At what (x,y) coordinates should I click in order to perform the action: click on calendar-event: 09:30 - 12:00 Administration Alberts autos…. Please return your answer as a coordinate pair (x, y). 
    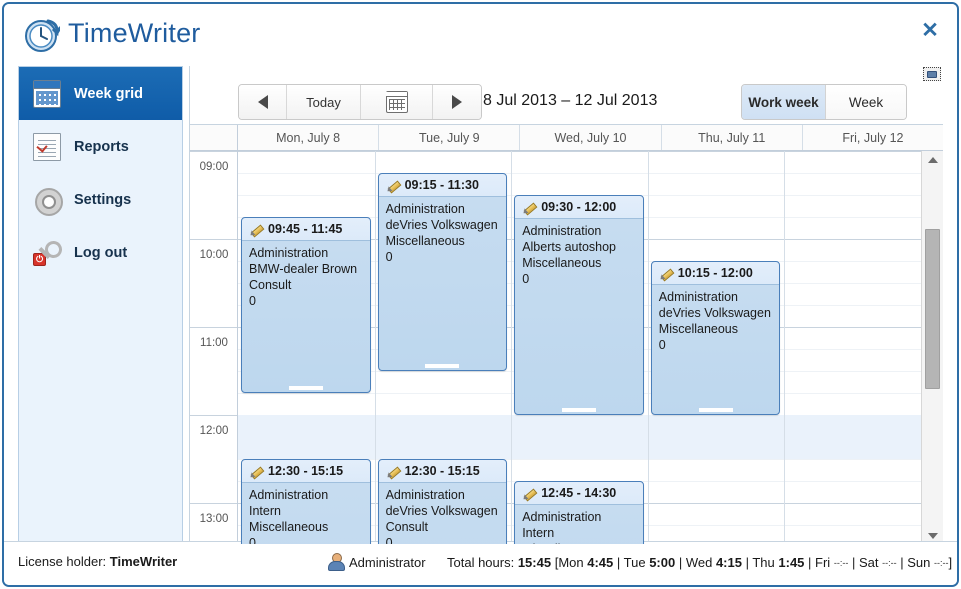
    Looking at the image, I should click on (579, 305).